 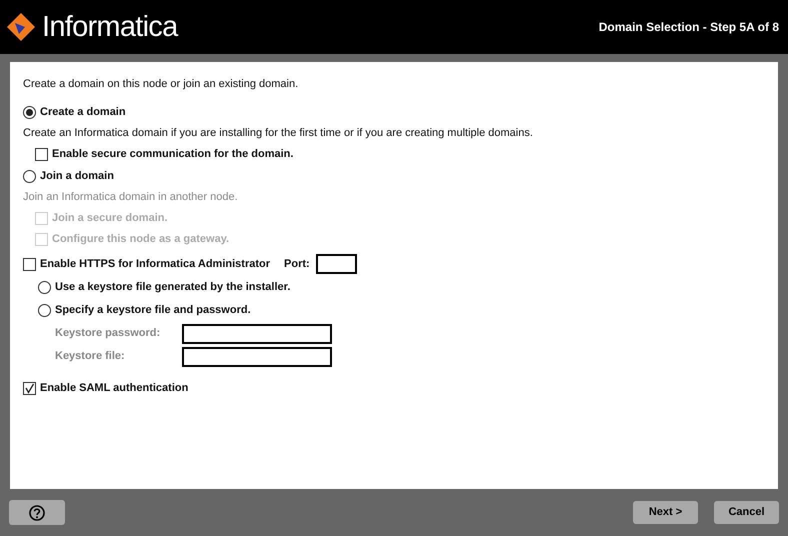 What do you see at coordinates (90, 356) in the screenshot?
I see `field-label: Keystore file:` at bounding box center [90, 356].